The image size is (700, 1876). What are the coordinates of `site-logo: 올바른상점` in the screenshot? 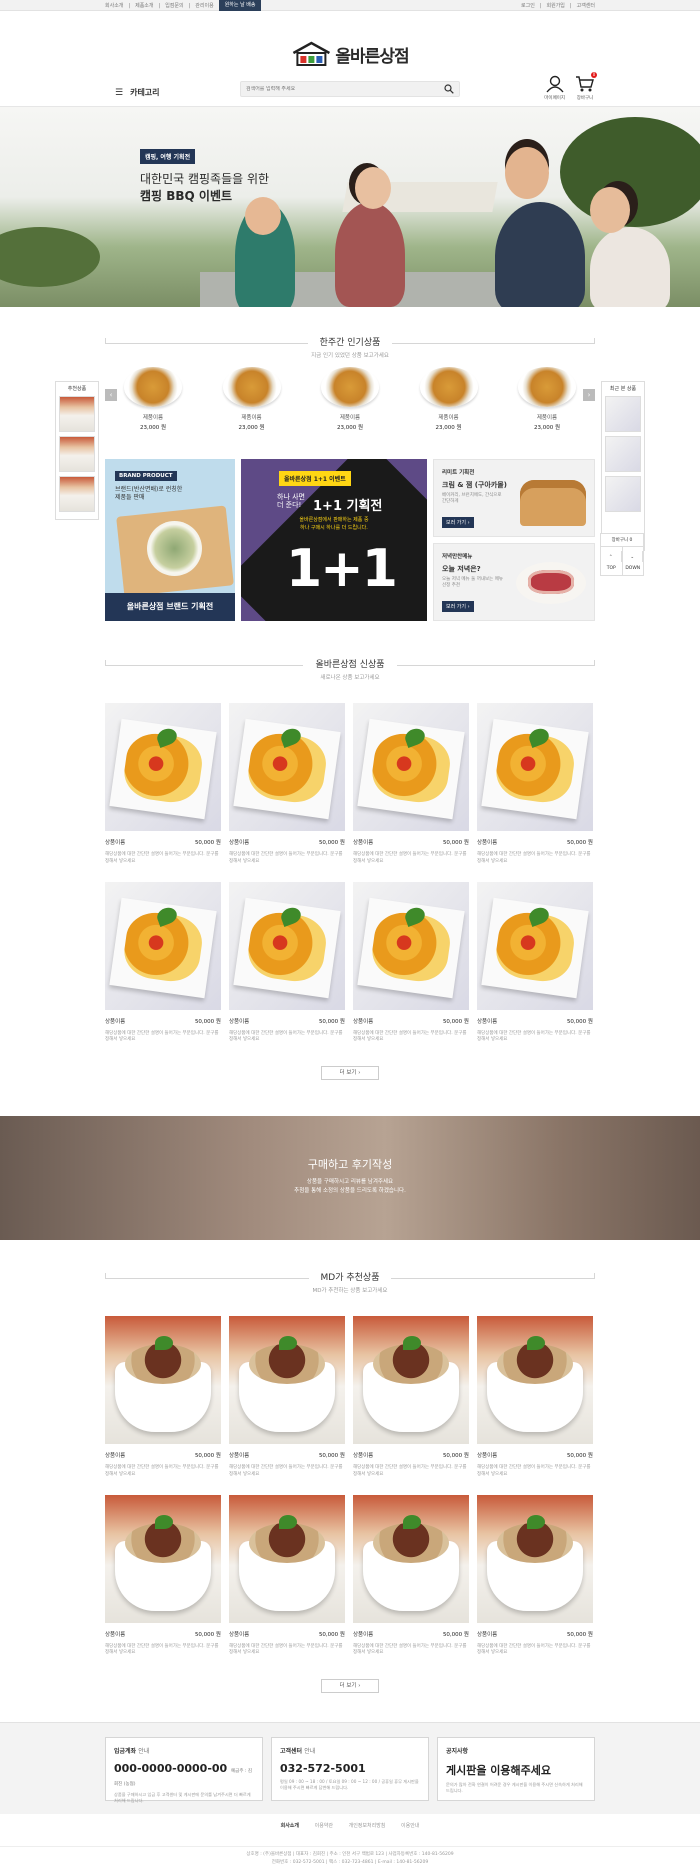 It's located at (350, 54).